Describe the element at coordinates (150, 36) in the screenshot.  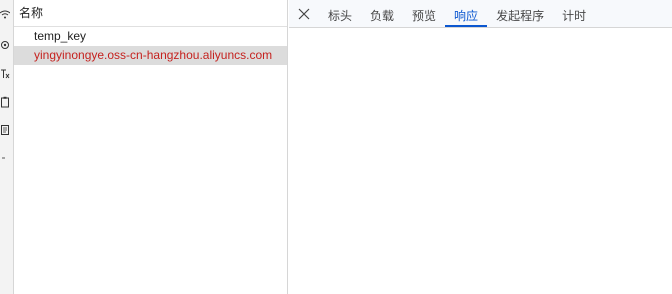
I see `request-row-temp-key: temp_key` at that location.